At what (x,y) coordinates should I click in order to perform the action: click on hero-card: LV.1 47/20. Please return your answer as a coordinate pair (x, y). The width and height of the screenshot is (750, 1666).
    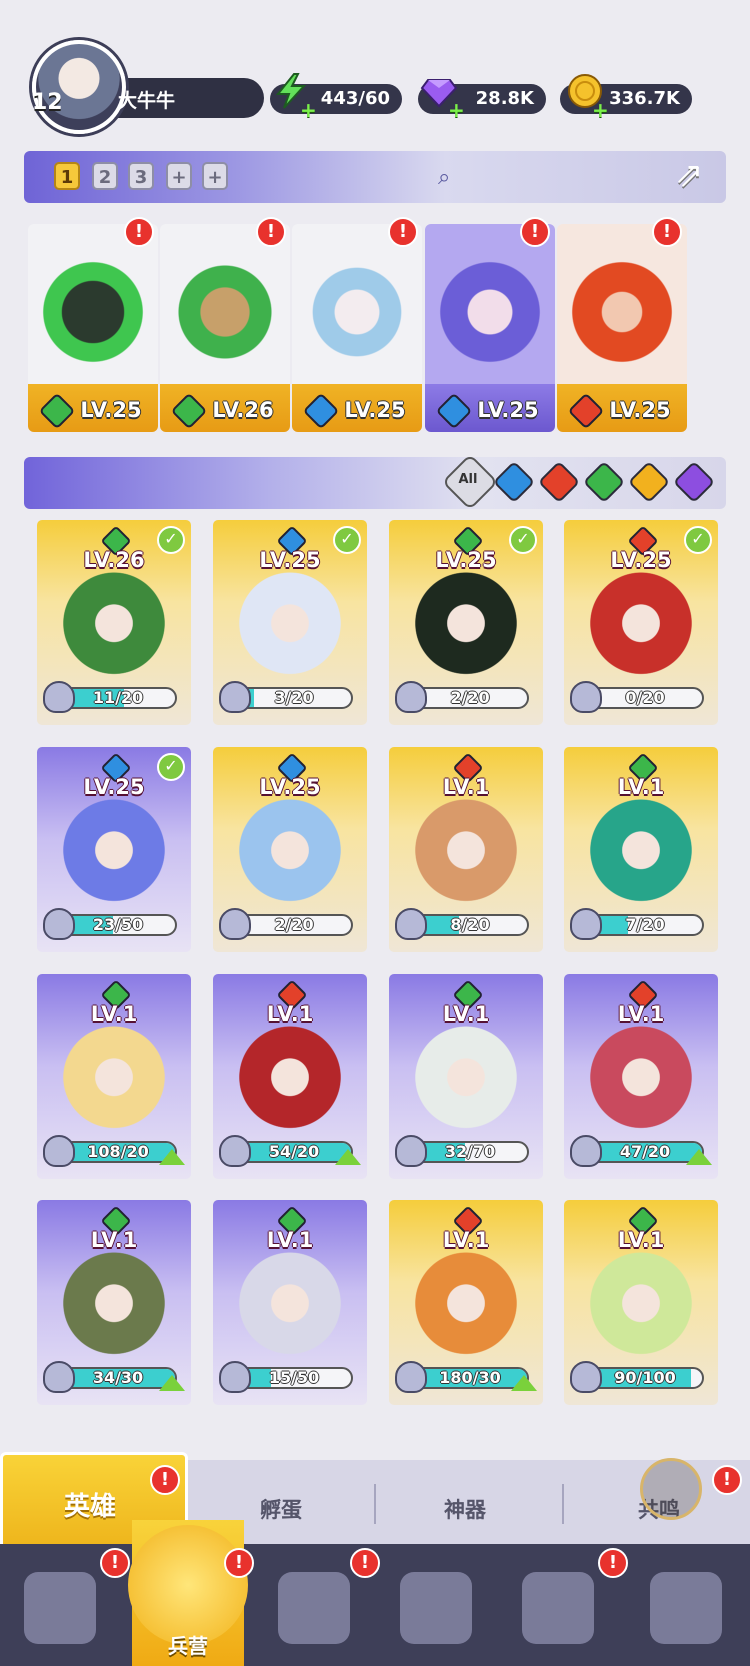
    Looking at the image, I should click on (641, 1076).